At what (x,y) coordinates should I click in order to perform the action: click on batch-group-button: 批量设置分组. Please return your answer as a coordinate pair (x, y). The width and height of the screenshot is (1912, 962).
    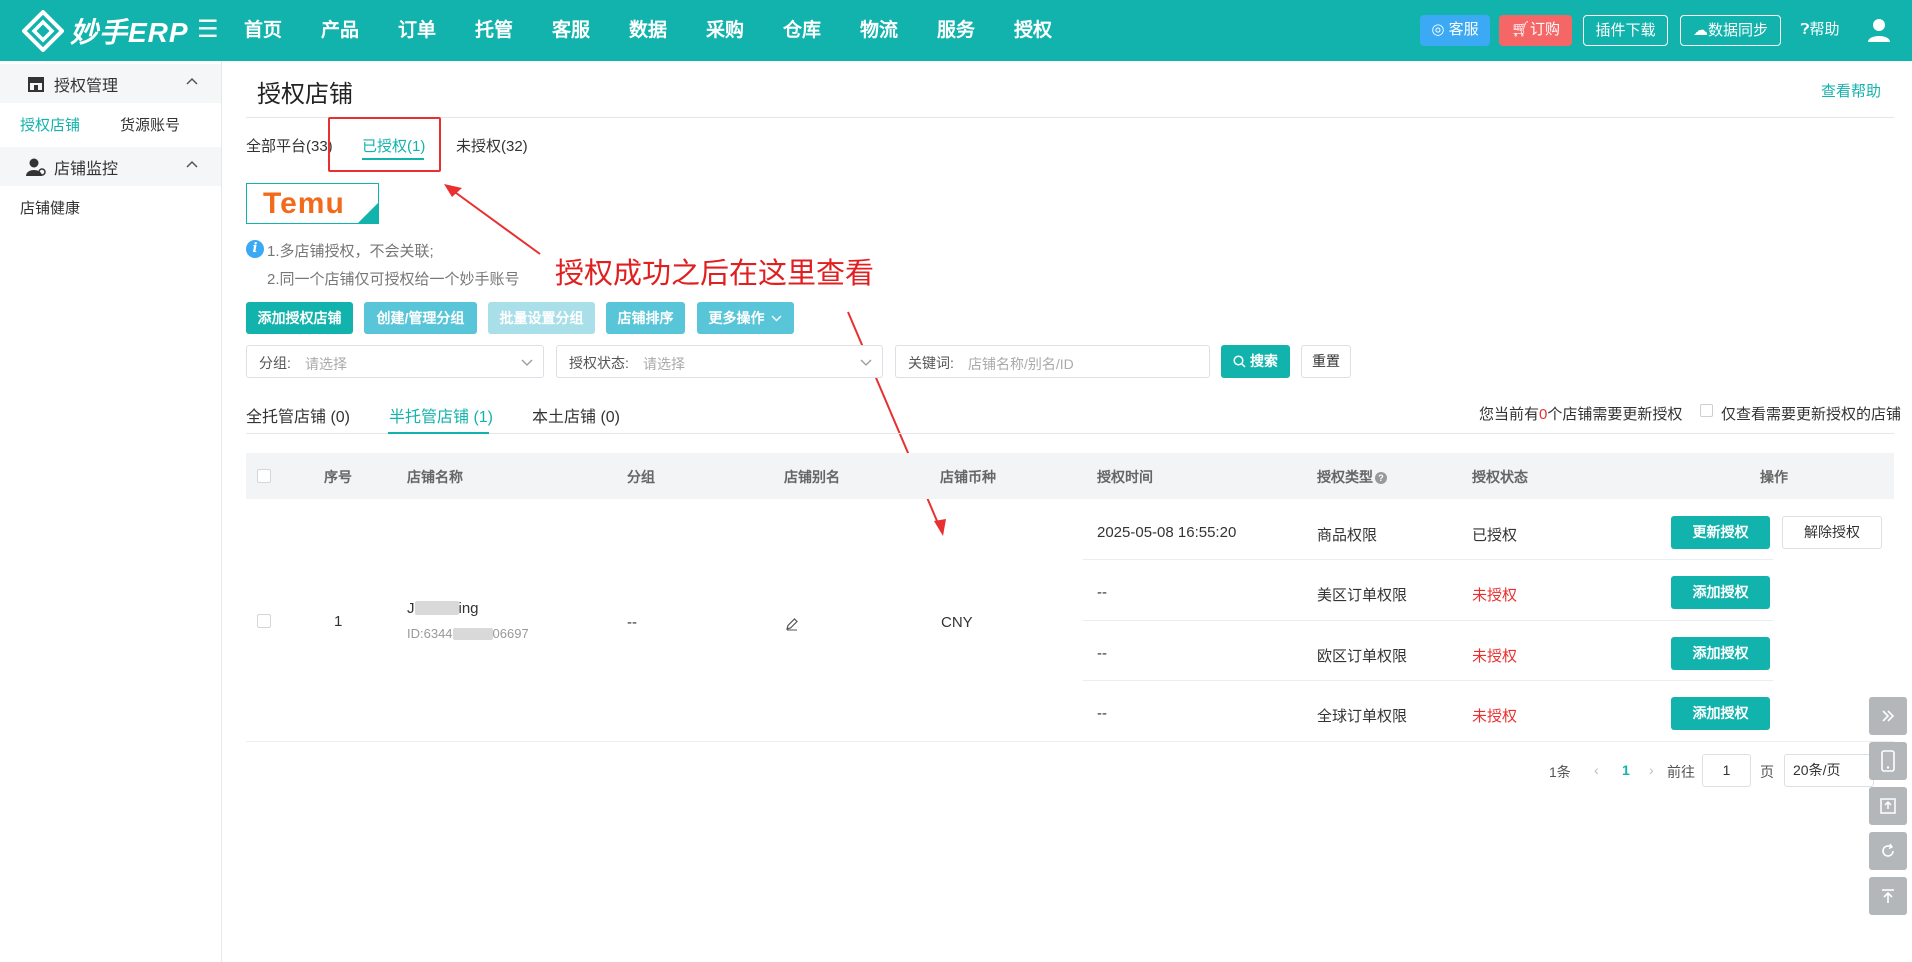
    Looking at the image, I should click on (541, 318).